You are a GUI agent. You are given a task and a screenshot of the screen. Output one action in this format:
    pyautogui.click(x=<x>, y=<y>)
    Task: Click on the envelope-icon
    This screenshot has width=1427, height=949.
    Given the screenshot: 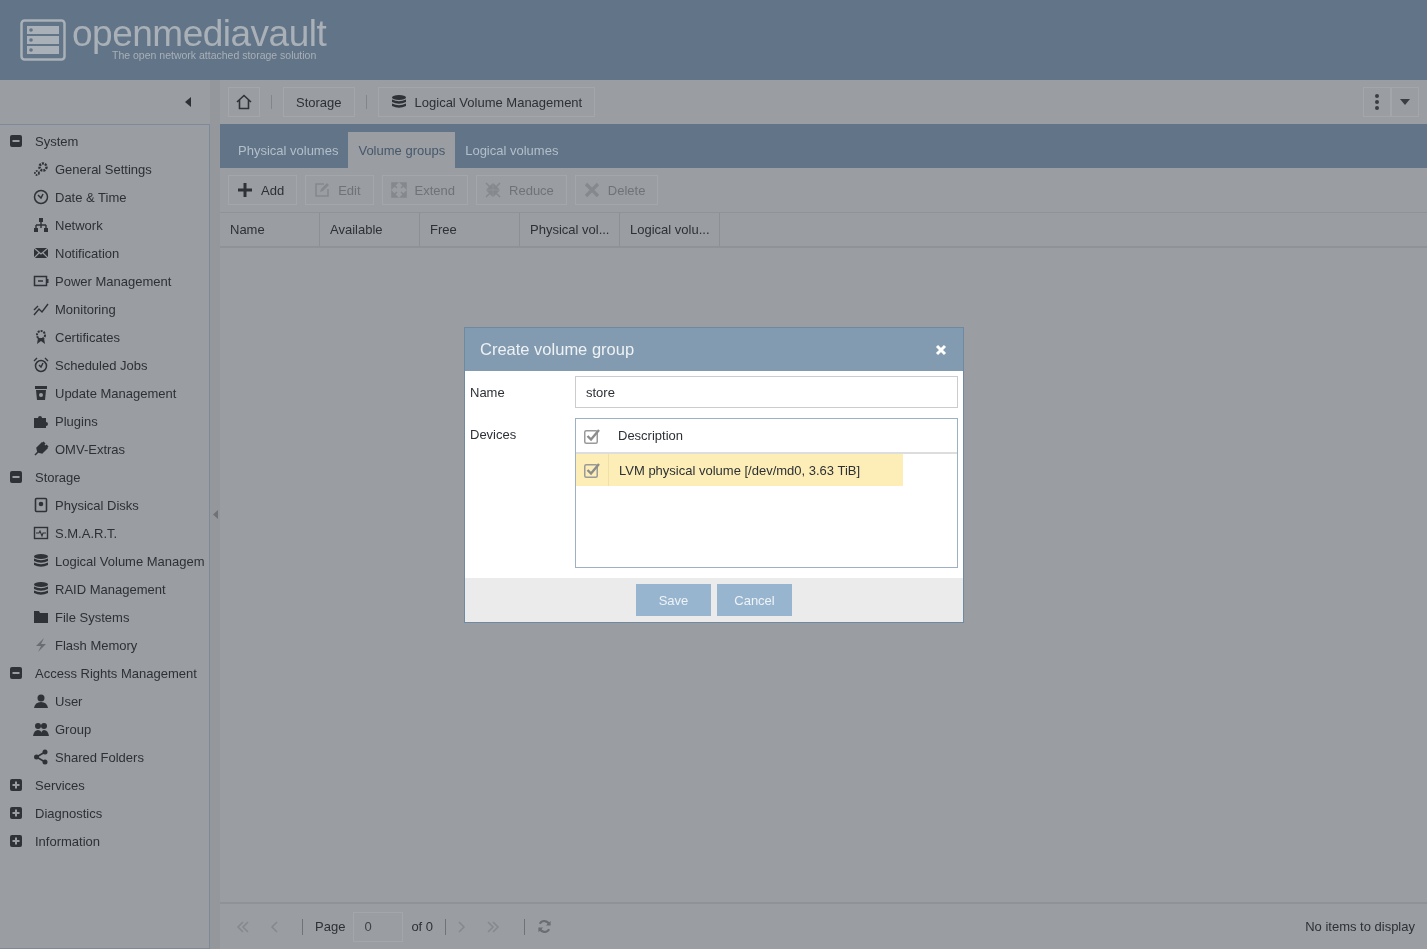 What is the action you would take?
    pyautogui.click(x=41, y=253)
    